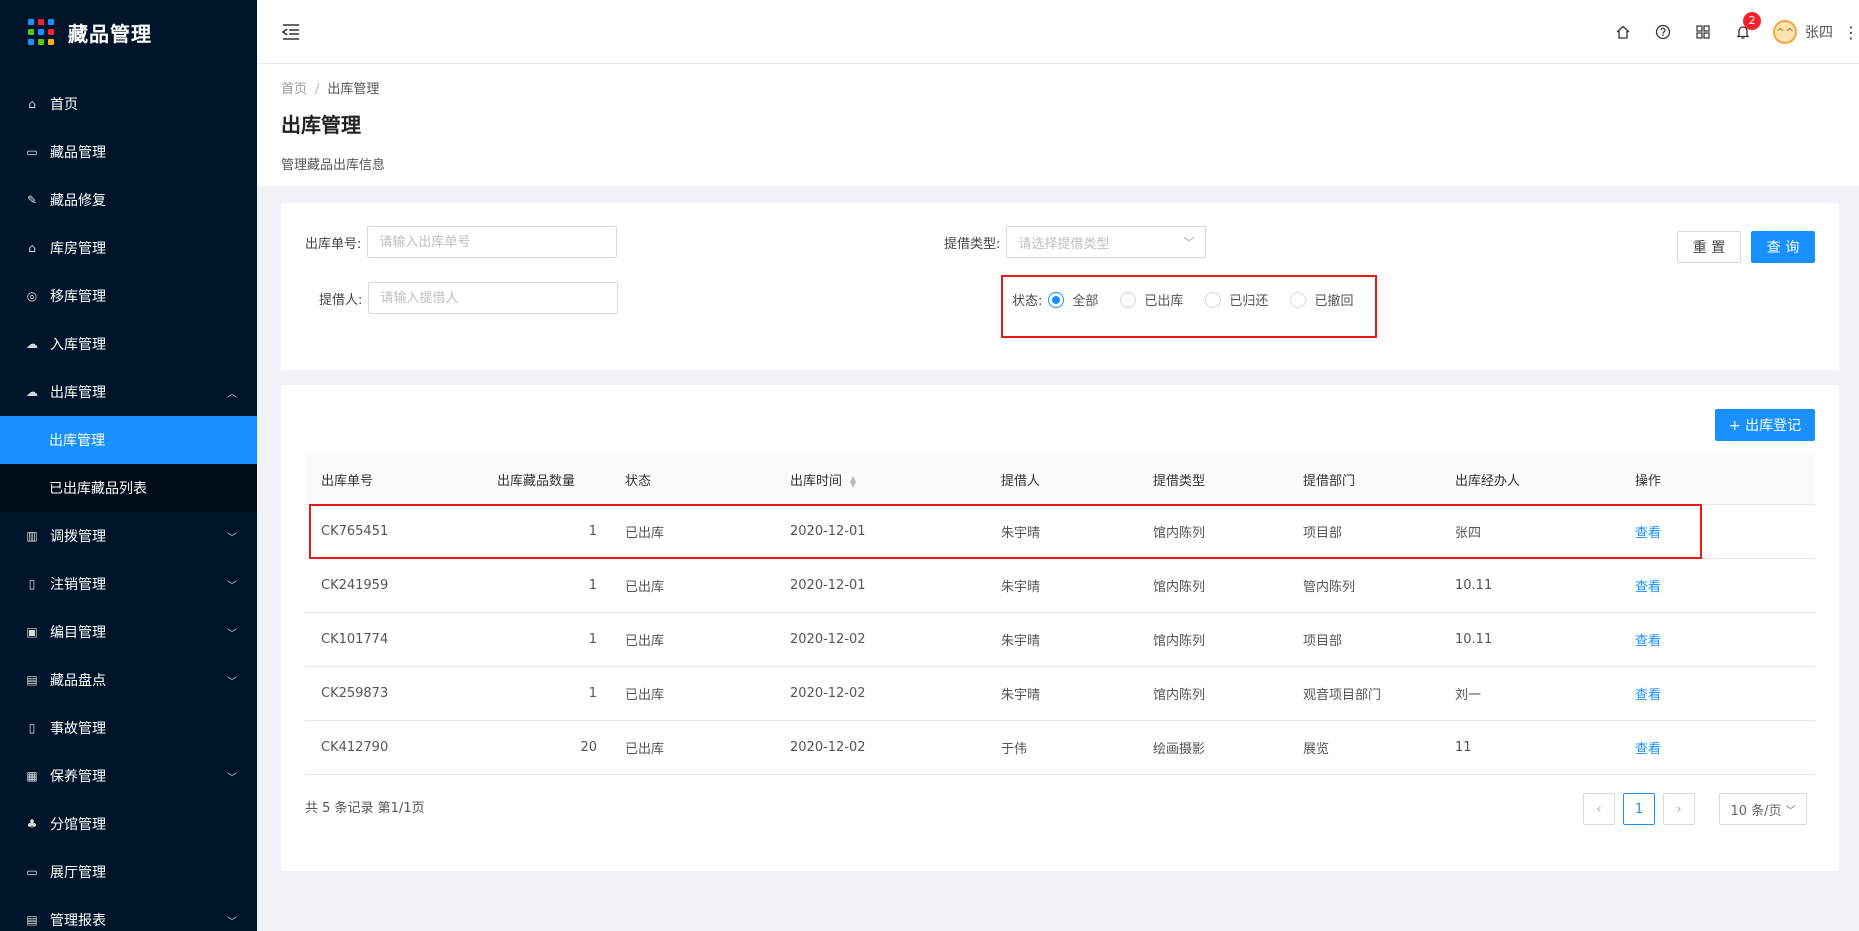 The height and width of the screenshot is (931, 1859). Describe the element at coordinates (1179, 587) in the screenshot. I see `cell-borrow-type: 馆内陈列` at that location.